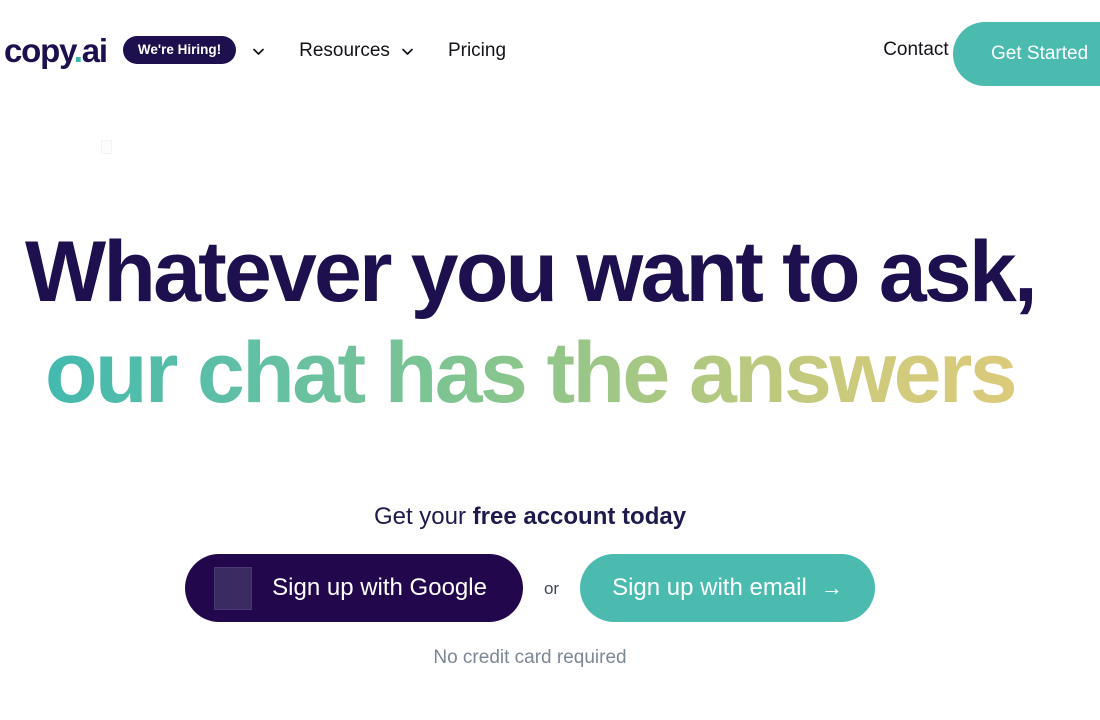 The width and height of the screenshot is (1100, 720). I want to click on hero-subheading: Get your free account today, so click(530, 517).